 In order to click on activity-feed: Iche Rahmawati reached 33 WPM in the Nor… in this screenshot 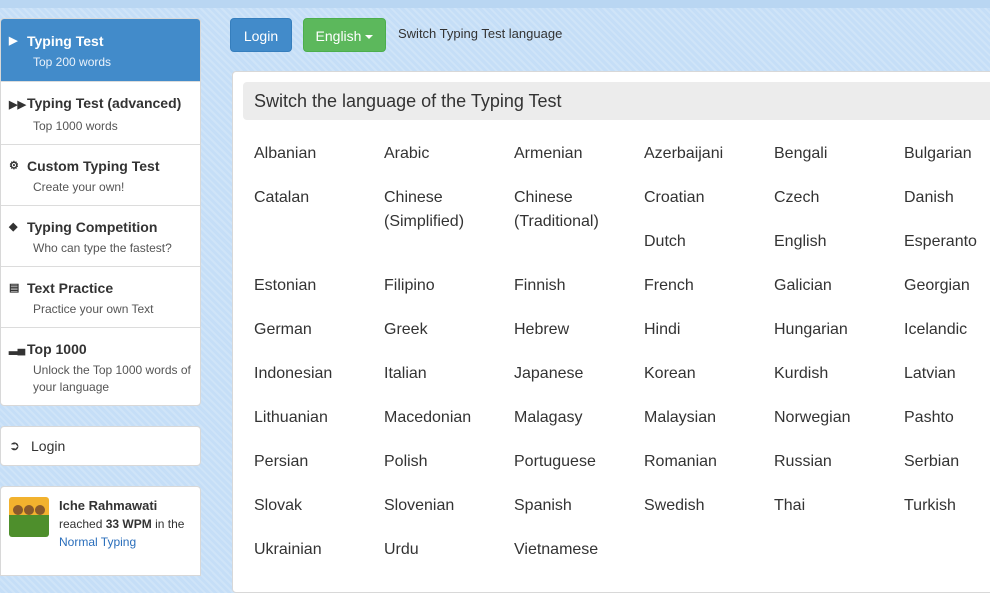, I will do `click(100, 531)`.